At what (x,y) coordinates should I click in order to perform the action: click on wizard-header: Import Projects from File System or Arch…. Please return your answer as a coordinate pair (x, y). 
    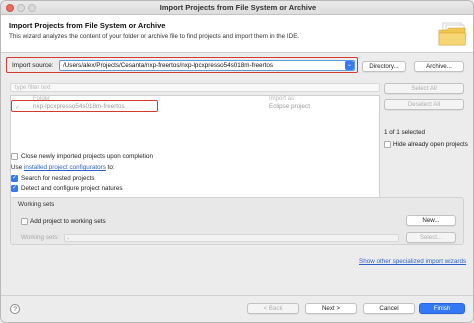
    Looking at the image, I should click on (237, 34).